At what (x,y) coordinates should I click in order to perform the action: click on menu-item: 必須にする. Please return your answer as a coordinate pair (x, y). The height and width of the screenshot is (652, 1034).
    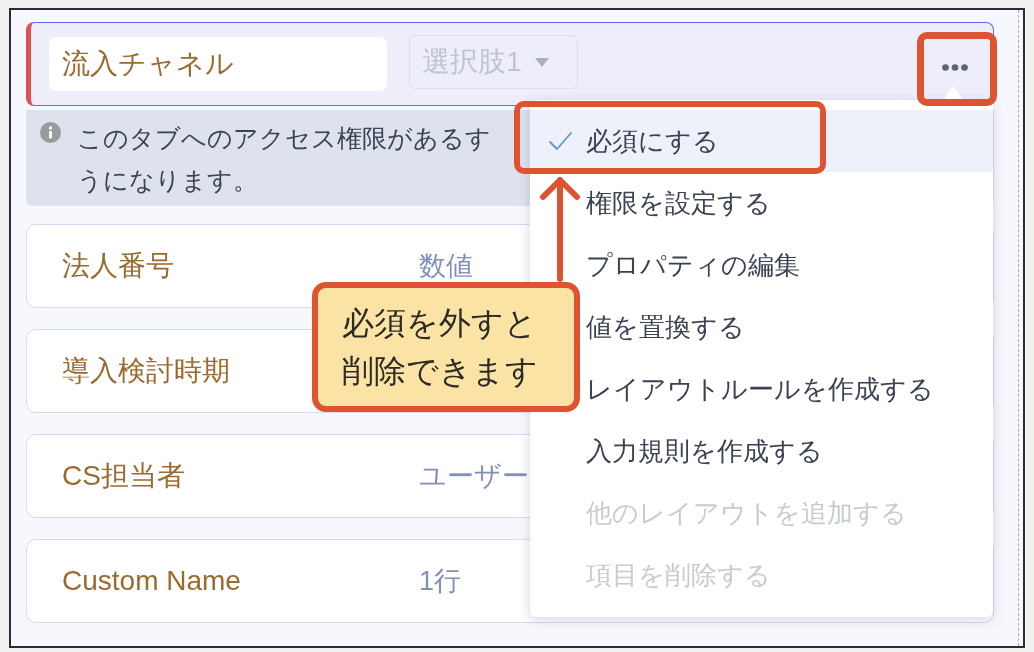
    Looking at the image, I should click on (761, 141).